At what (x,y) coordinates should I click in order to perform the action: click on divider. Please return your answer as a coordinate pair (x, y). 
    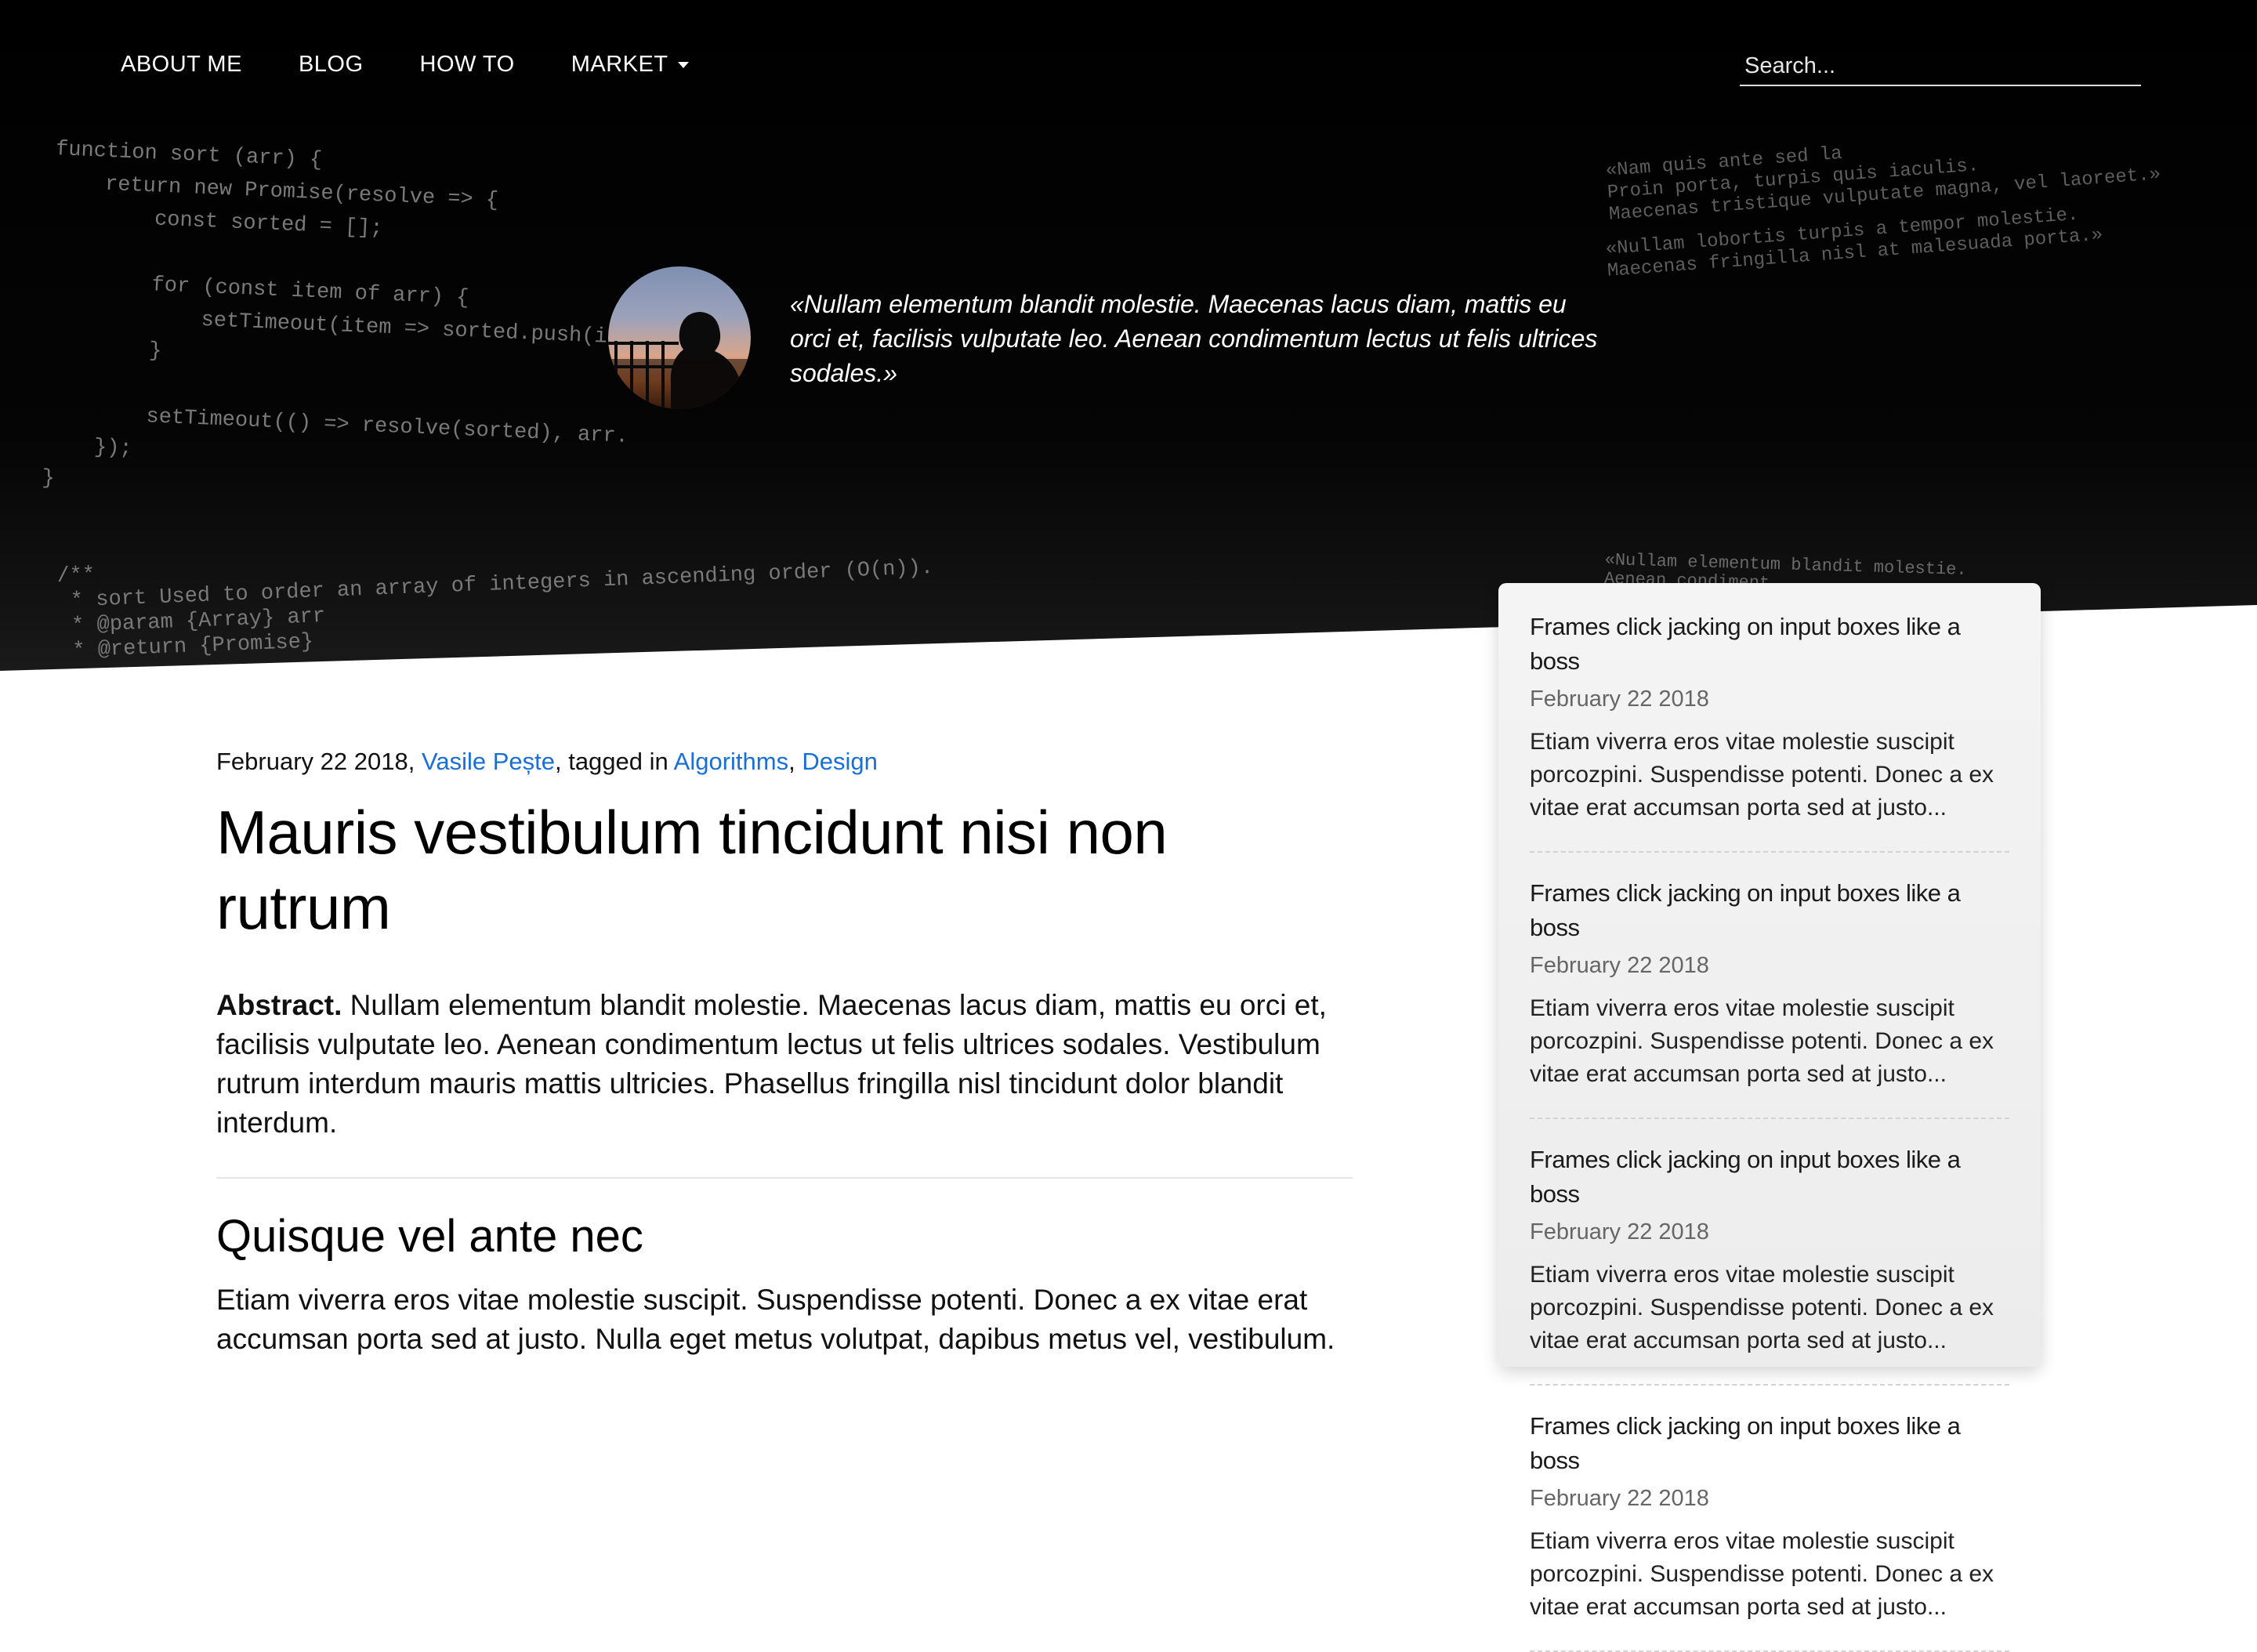
    Looking at the image, I should click on (784, 1178).